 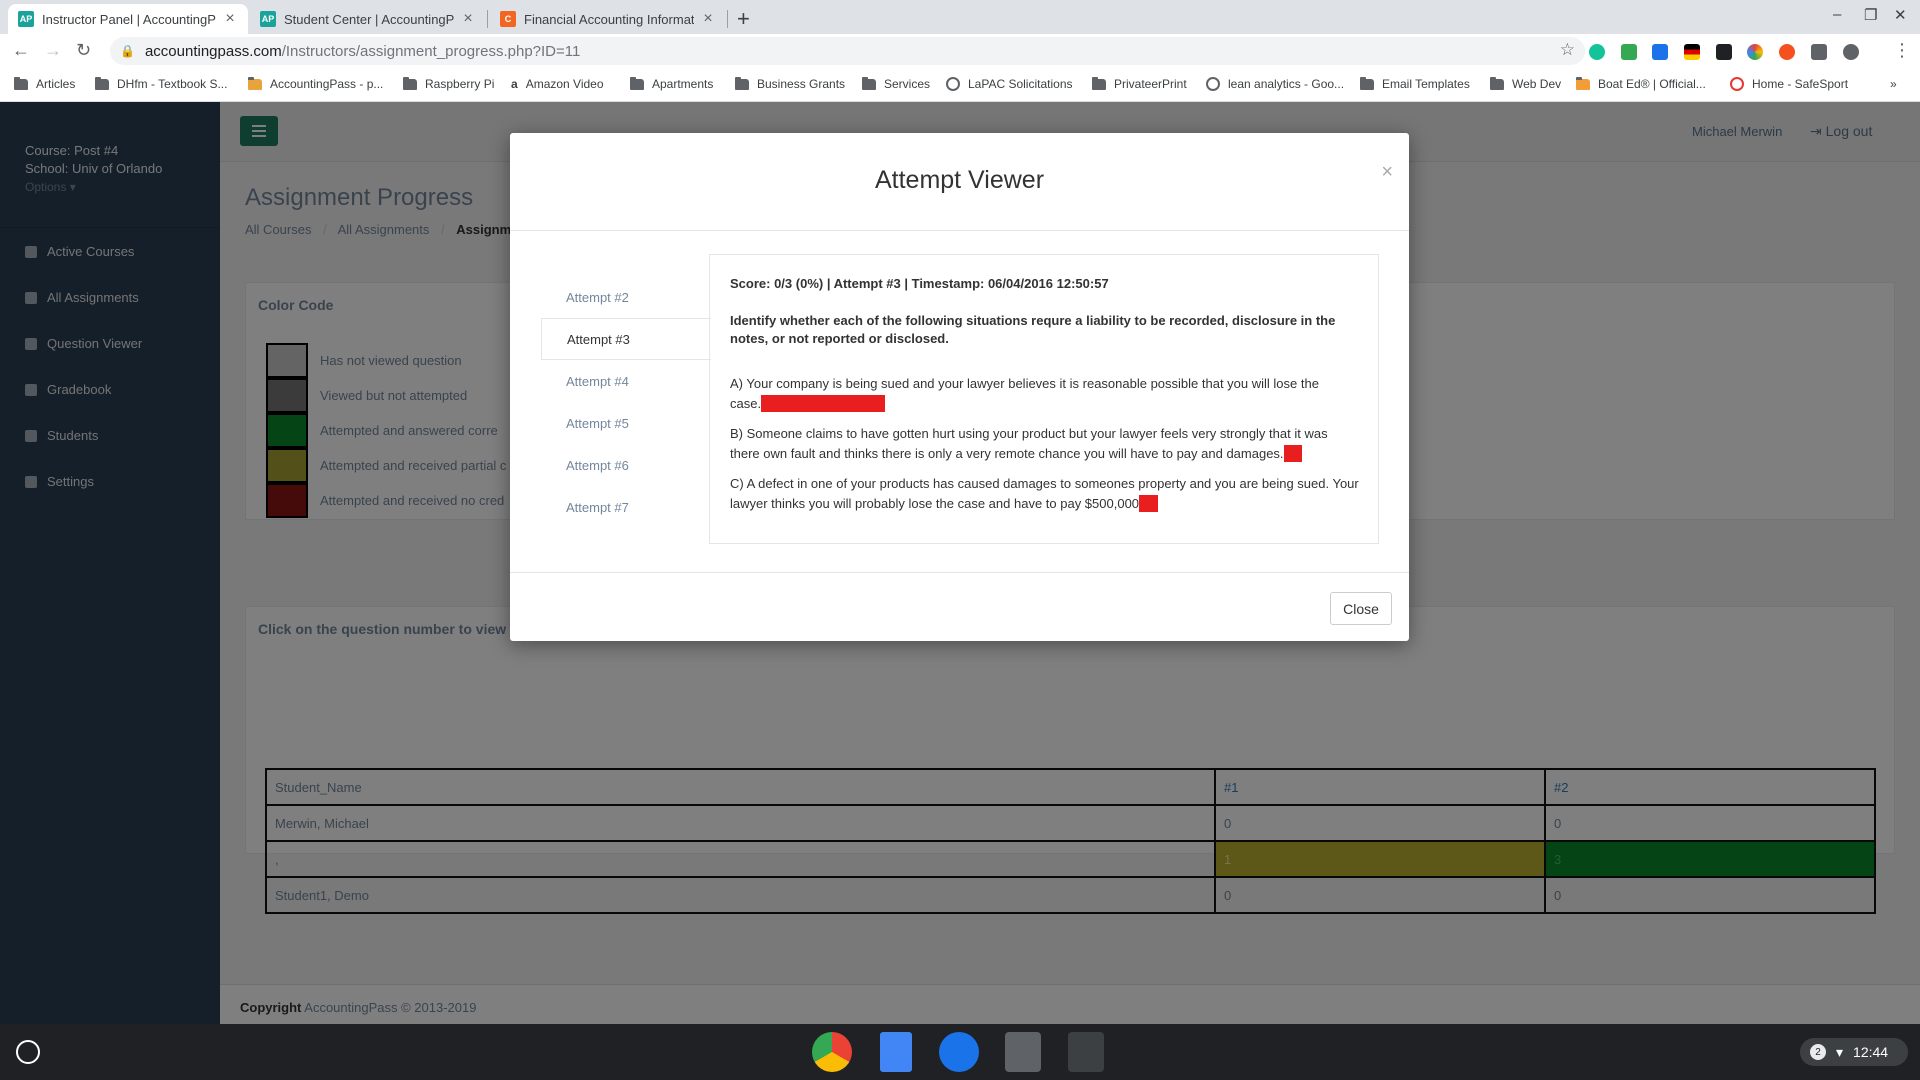 I want to click on lock-icon: 🔒, so click(x=127, y=51).